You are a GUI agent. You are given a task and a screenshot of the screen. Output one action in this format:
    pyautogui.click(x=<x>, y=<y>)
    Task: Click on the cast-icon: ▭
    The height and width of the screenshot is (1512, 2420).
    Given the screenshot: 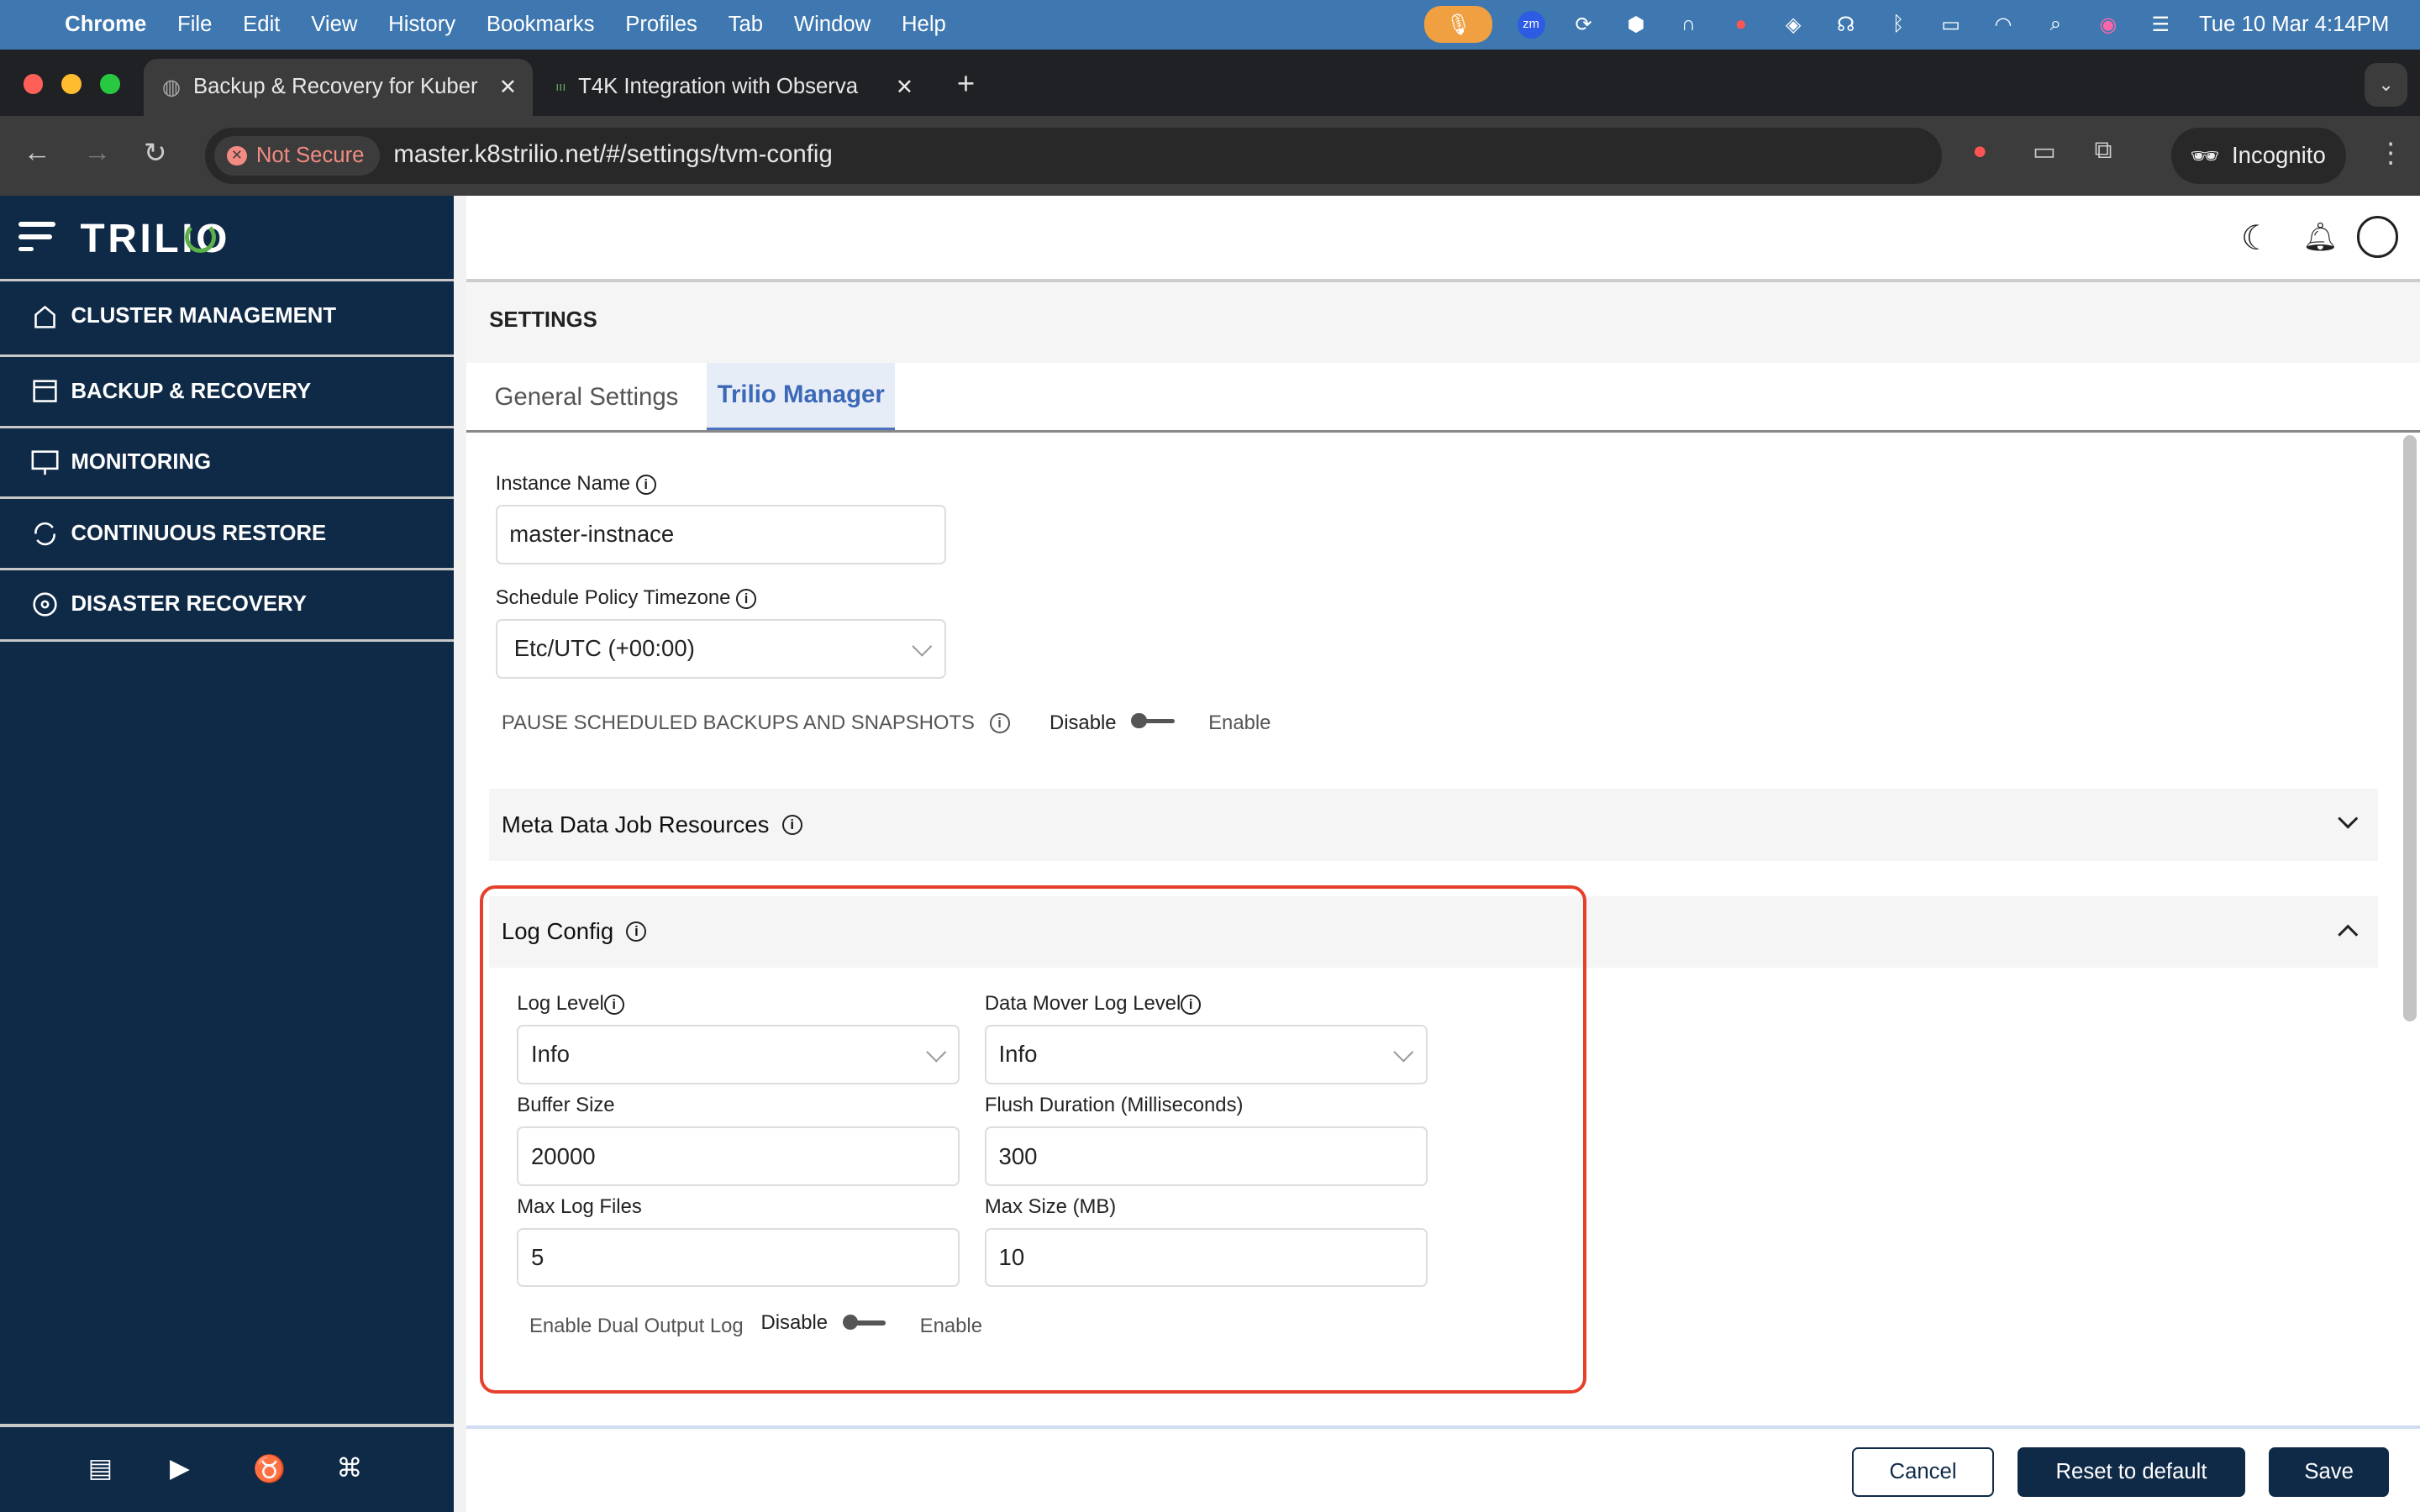 What is the action you would take?
    pyautogui.click(x=2044, y=151)
    